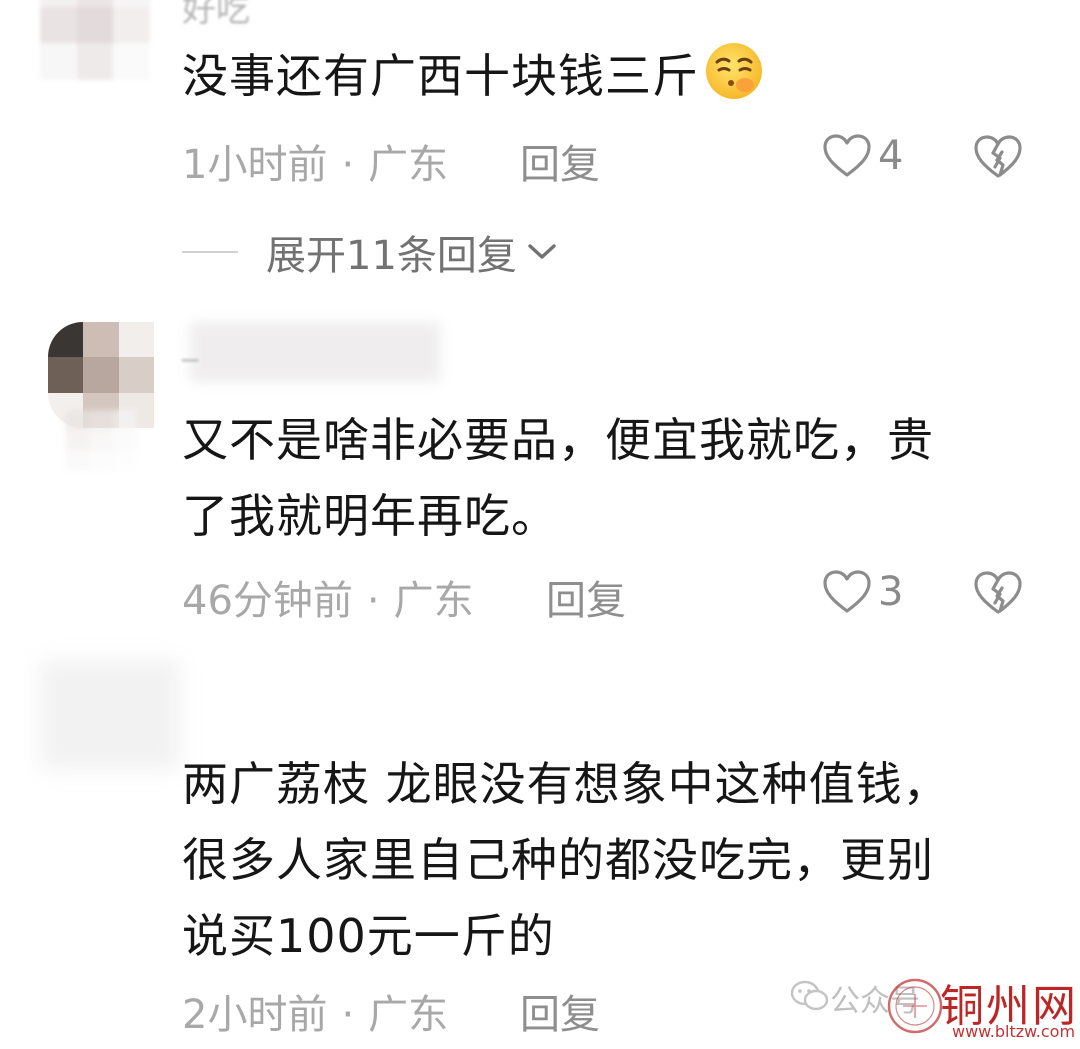  I want to click on expand-replies: 展开11条回复, so click(370, 252).